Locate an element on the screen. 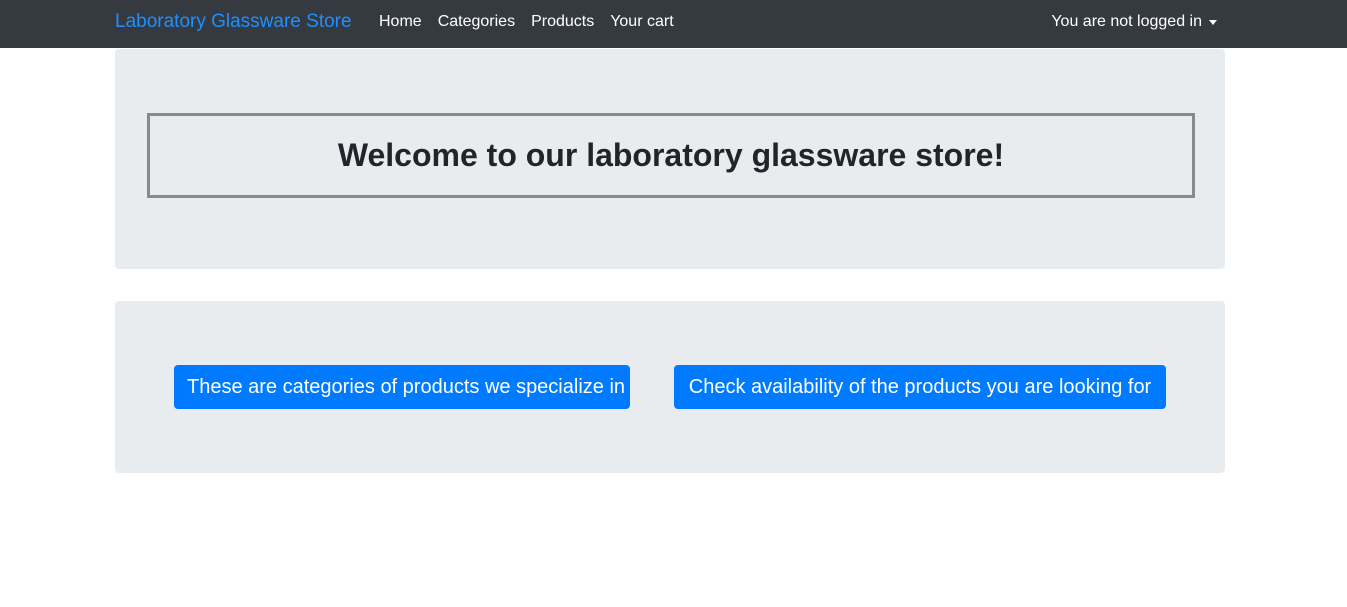 This screenshot has width=1347, height=607. user-menu-dropdown: You are not logged in is located at coordinates (1134, 22).